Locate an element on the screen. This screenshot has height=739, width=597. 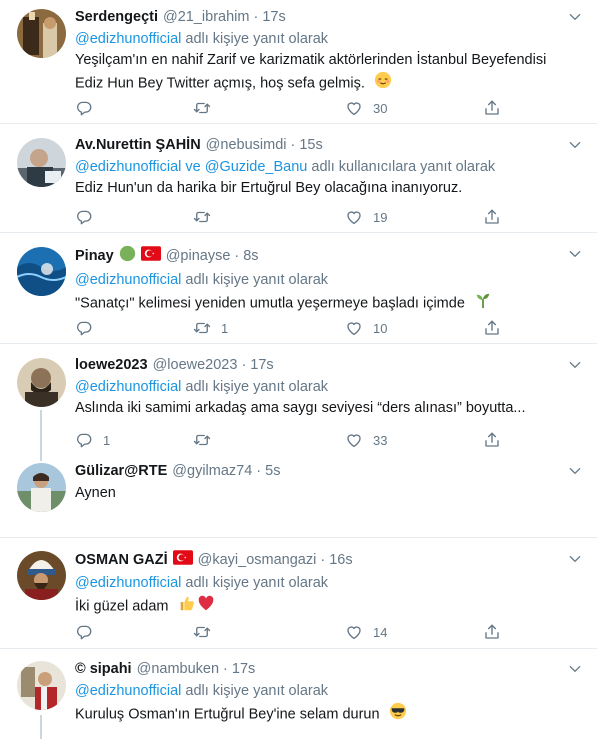
retweet-button: 1 is located at coordinates (210, 328).